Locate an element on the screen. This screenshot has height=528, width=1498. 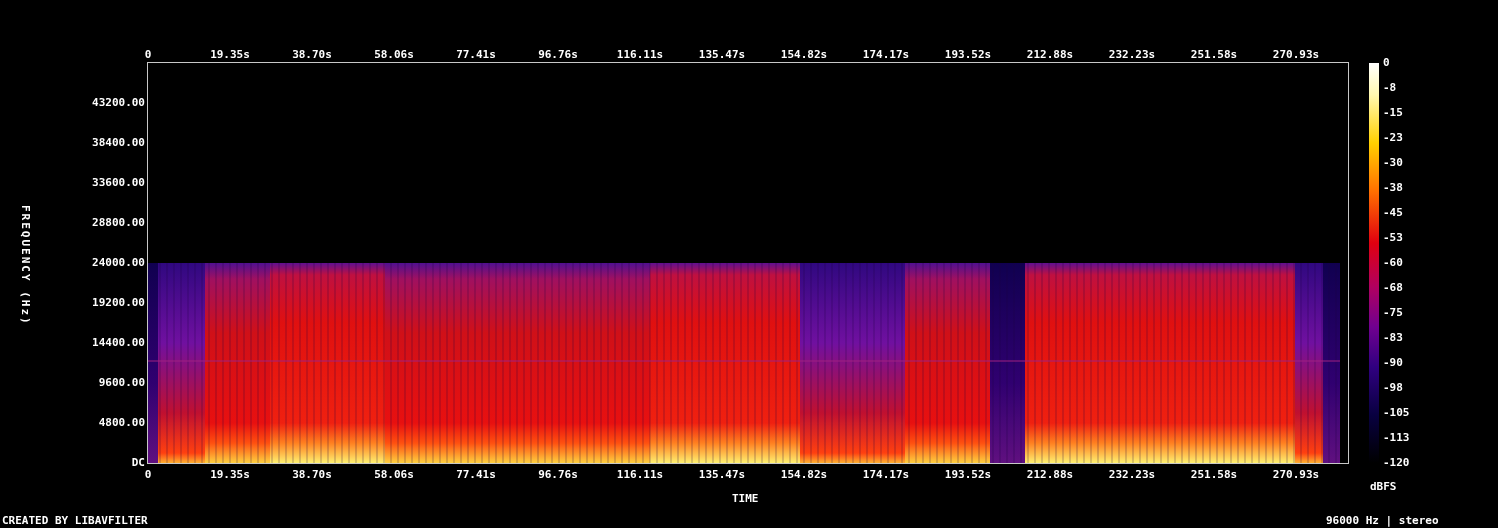
color-scale-unit: dBFS is located at coordinates (1383, 487).